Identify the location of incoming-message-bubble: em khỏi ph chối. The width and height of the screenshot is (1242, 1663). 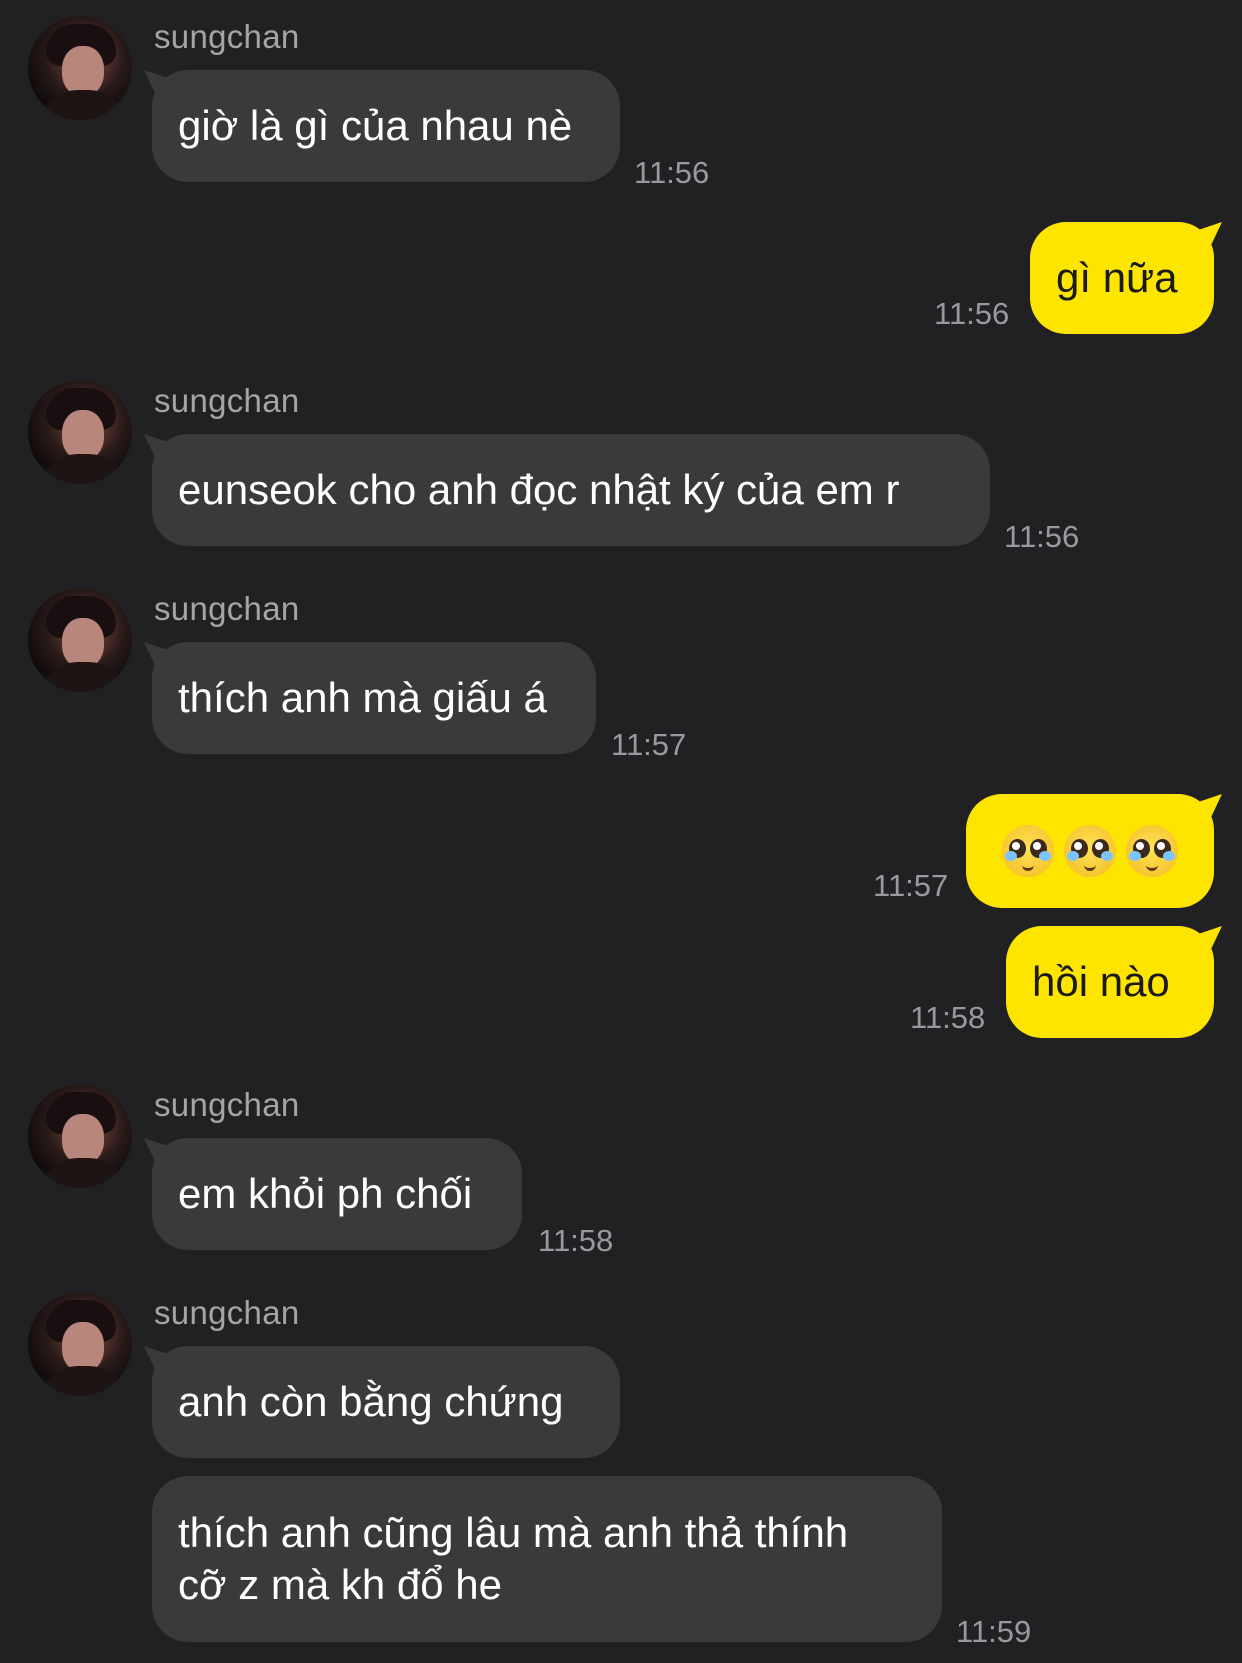
(337, 1194).